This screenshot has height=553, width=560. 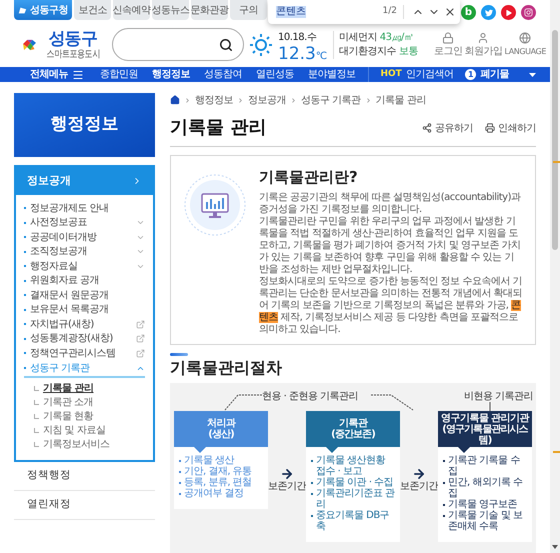 I want to click on task-item: 기록물 생산, so click(x=221, y=460).